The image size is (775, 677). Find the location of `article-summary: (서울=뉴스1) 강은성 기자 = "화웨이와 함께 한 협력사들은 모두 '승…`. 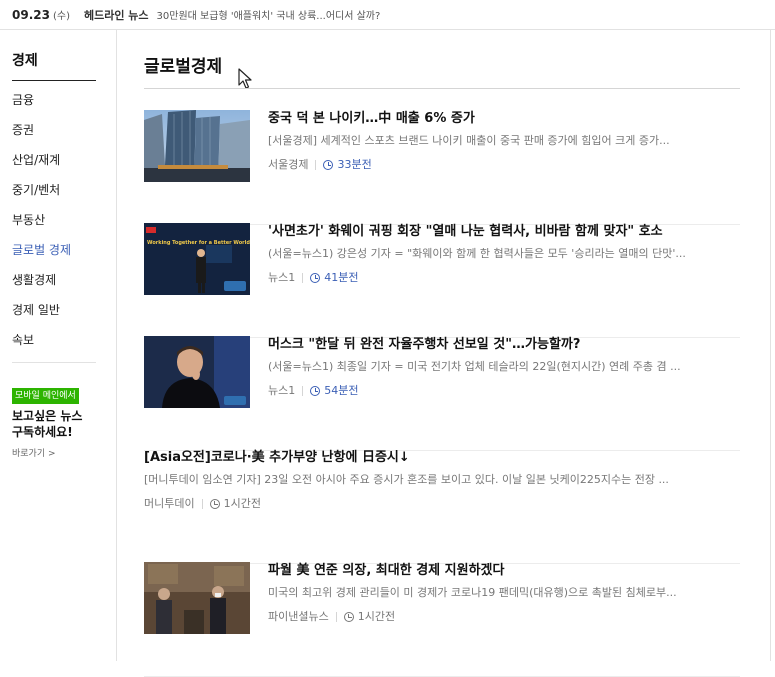

article-summary: (서울=뉴스1) 강은성 기자 = "화웨이와 함께 한 협력사들은 모두 '승… is located at coordinates (504, 254).